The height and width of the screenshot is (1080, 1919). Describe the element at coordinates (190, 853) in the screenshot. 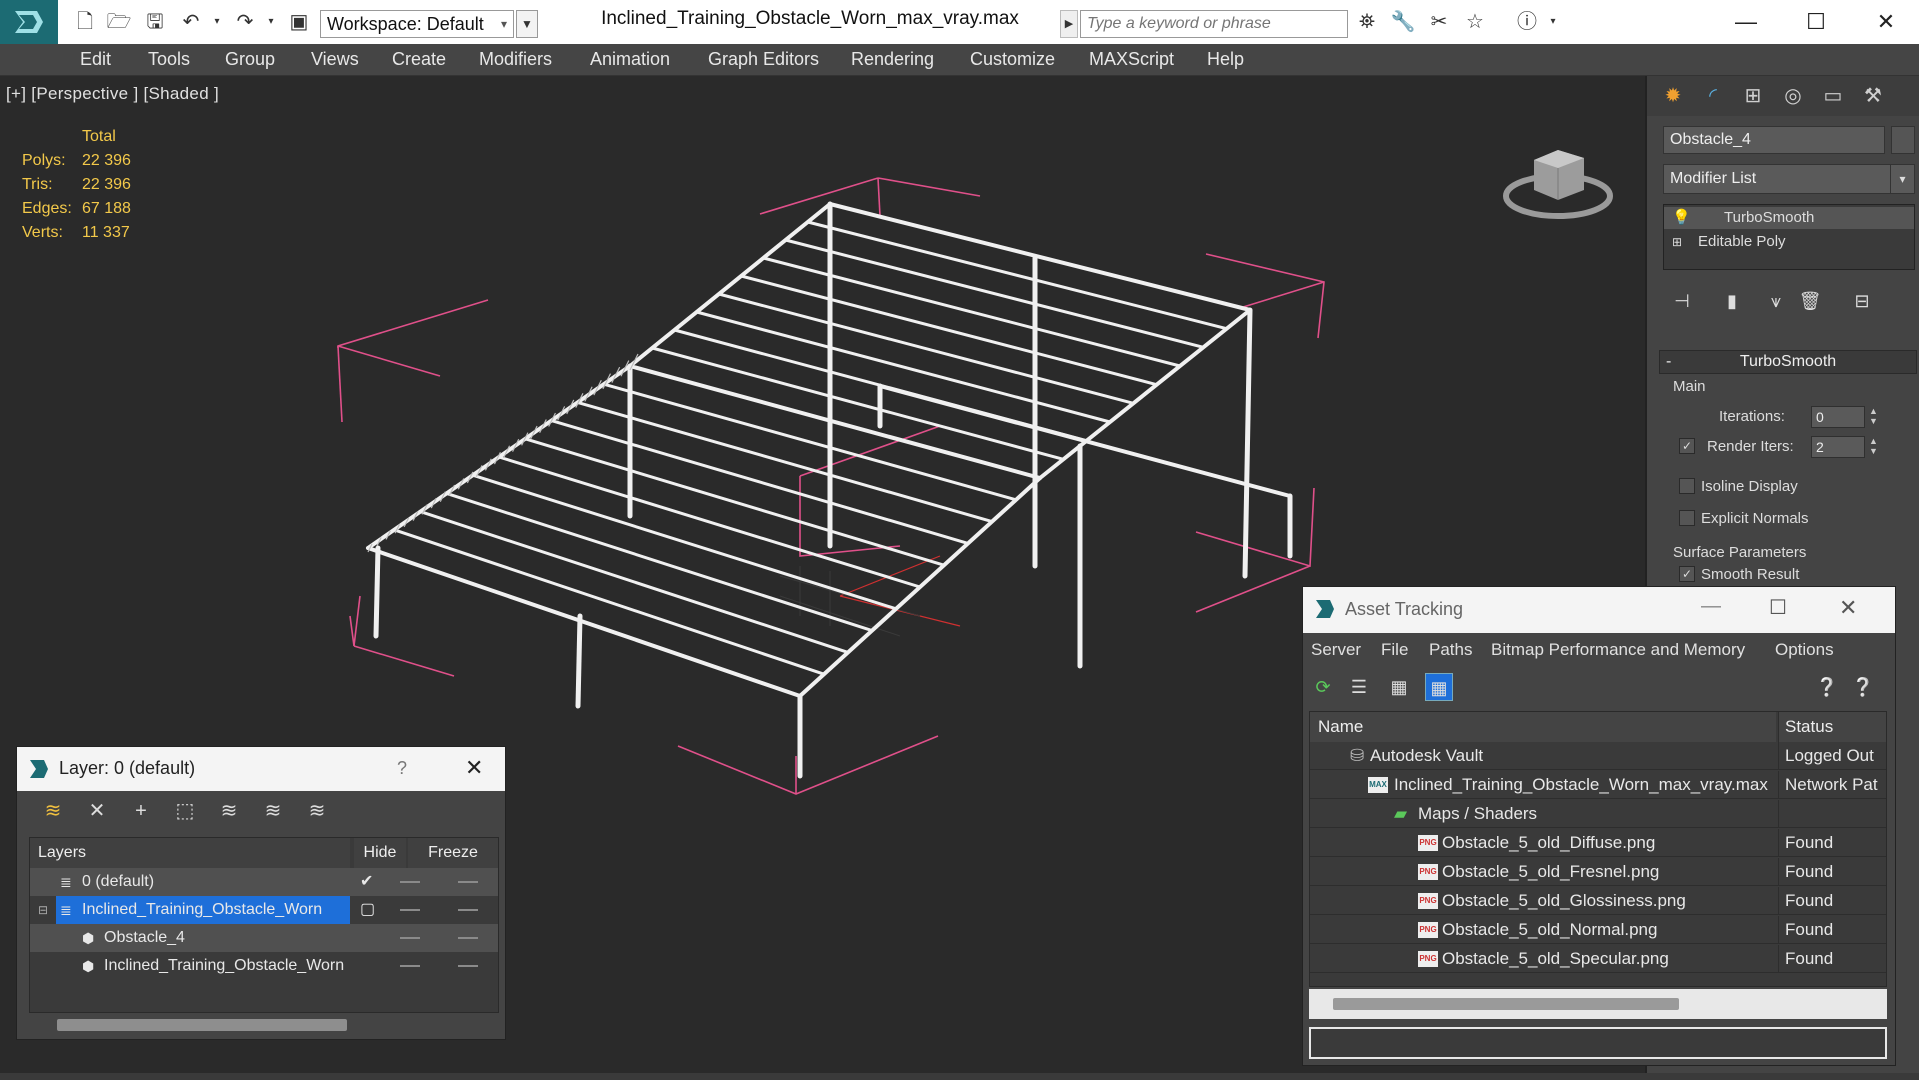

I see `layers-column-header: Layers` at that location.